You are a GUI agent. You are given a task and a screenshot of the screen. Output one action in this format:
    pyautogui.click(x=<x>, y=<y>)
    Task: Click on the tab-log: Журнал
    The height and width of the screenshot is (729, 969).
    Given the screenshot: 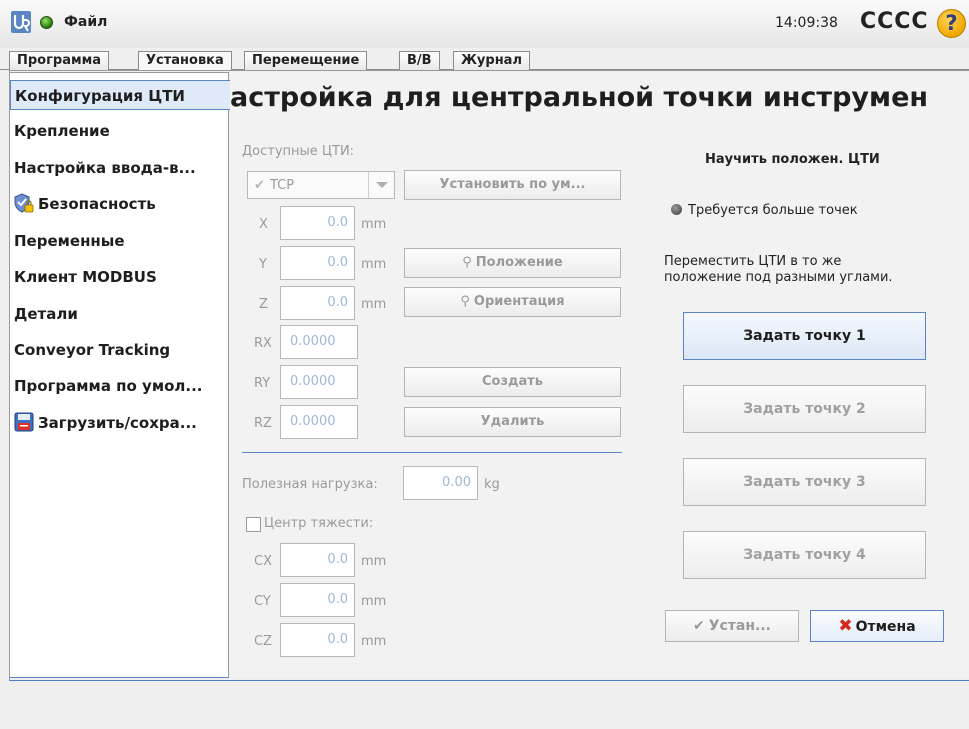 What is the action you would take?
    pyautogui.click(x=491, y=60)
    